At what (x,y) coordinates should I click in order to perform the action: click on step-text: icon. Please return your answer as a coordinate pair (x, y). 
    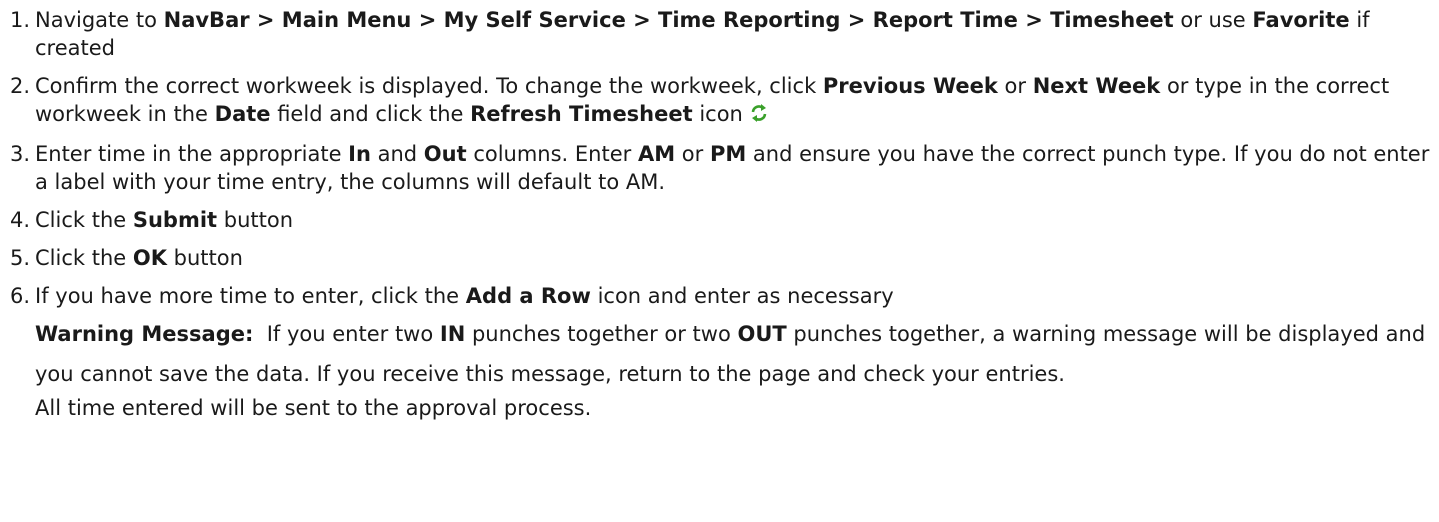
    Looking at the image, I should click on (717, 114).